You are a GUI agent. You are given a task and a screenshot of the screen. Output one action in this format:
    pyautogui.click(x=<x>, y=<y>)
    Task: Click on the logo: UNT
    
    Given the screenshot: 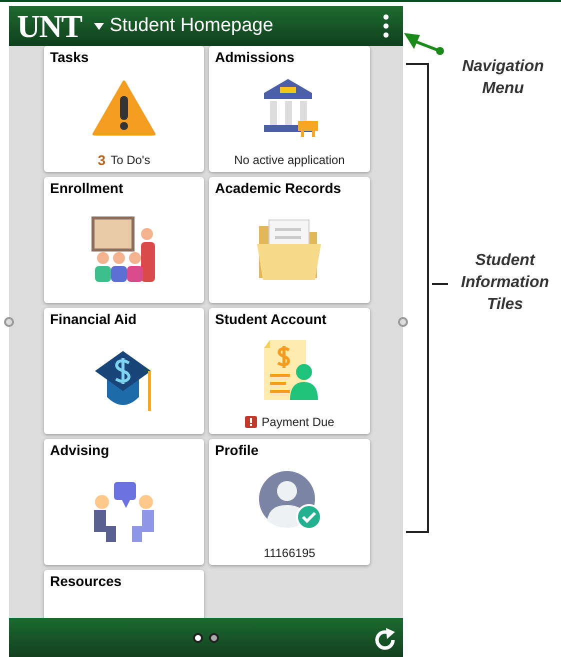 What is the action you would take?
    pyautogui.click(x=49, y=26)
    